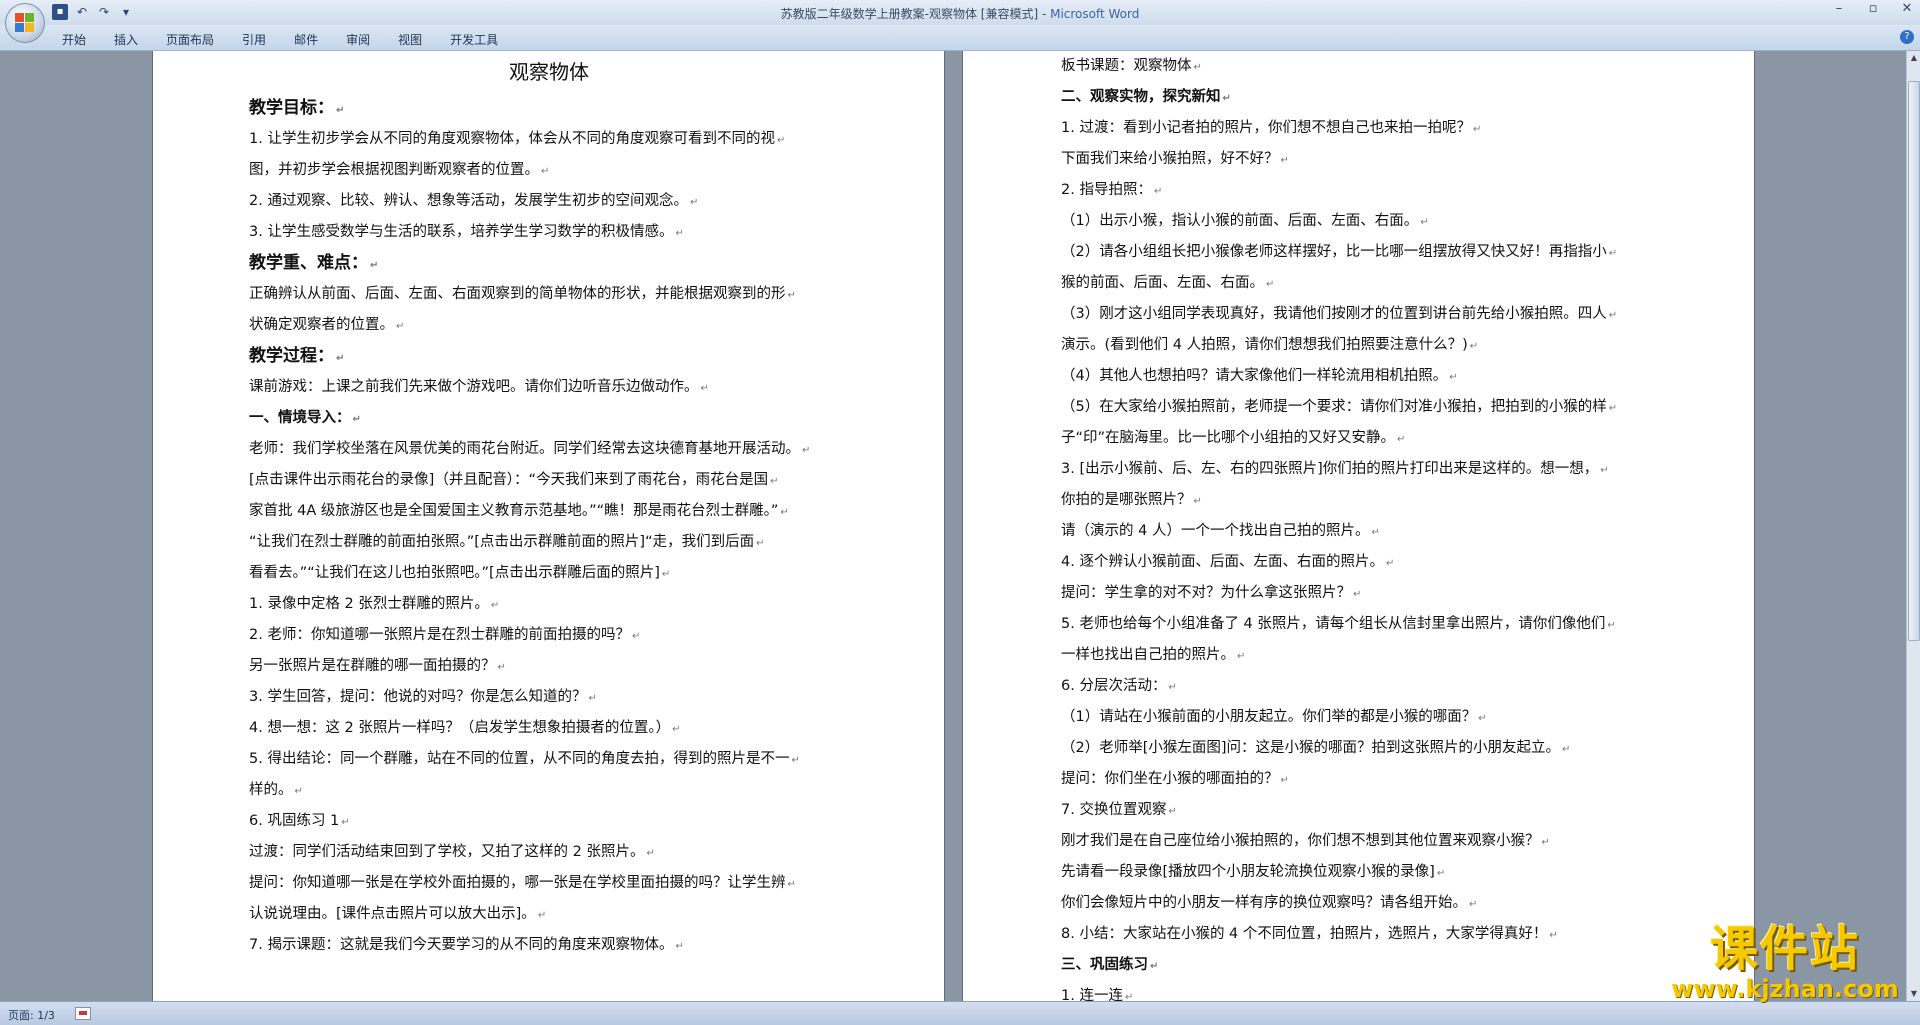 The width and height of the screenshot is (1920, 1025). What do you see at coordinates (1361, 991) in the screenshot?
I see `paragraph-line: 1. 连一连` at bounding box center [1361, 991].